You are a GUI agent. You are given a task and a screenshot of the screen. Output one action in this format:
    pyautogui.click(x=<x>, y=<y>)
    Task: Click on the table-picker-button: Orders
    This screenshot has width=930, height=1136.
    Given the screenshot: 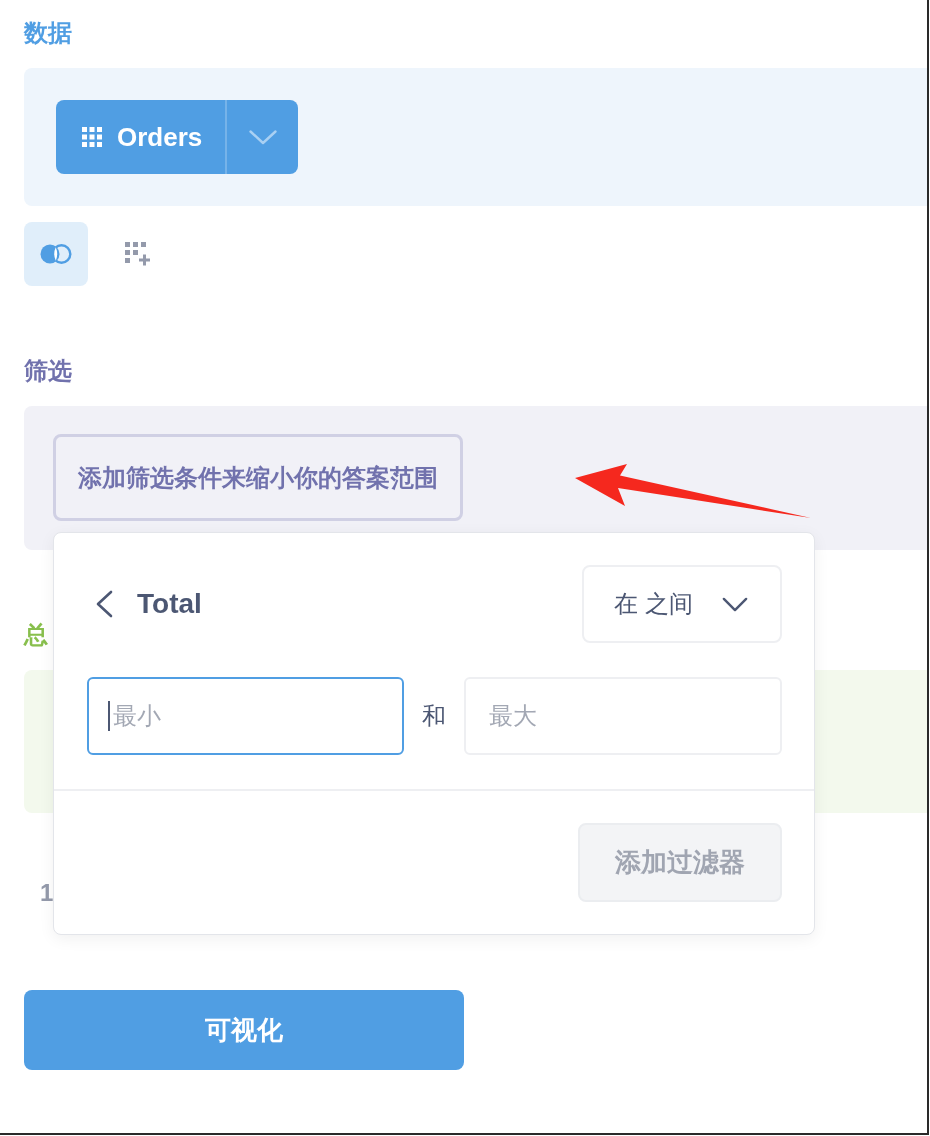 What is the action you would take?
    pyautogui.click(x=140, y=137)
    